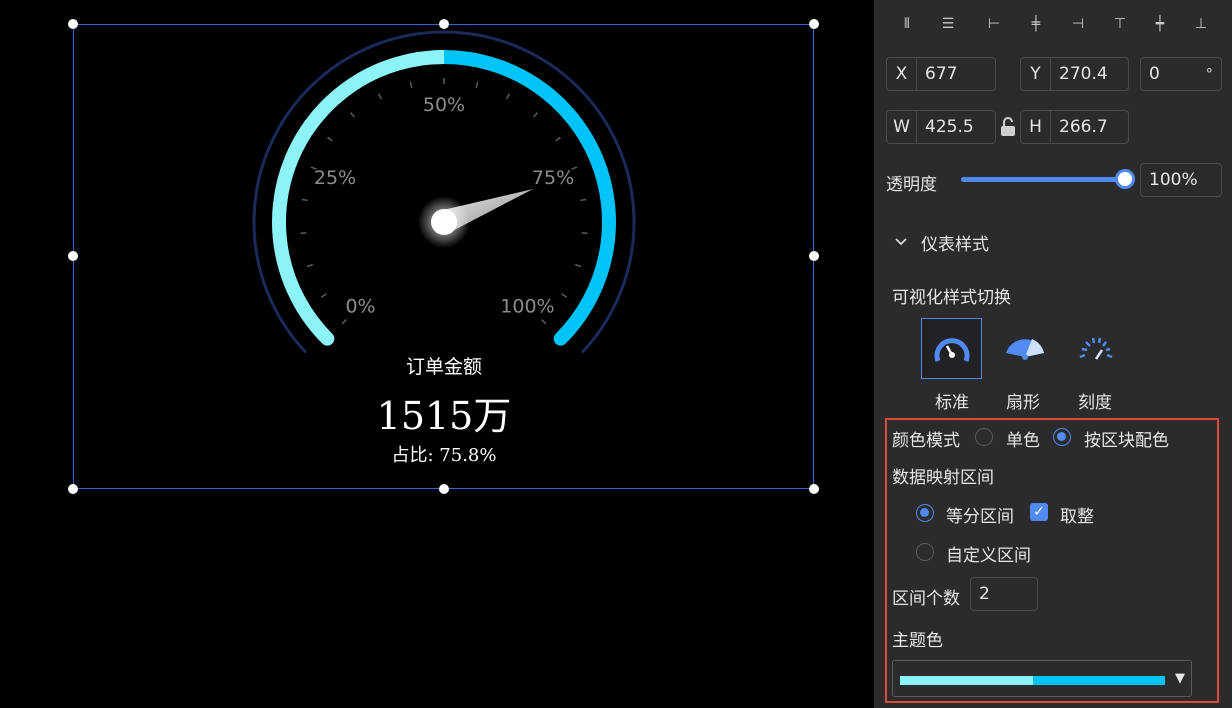  I want to click on opacity-input: 100%, so click(1181, 180).